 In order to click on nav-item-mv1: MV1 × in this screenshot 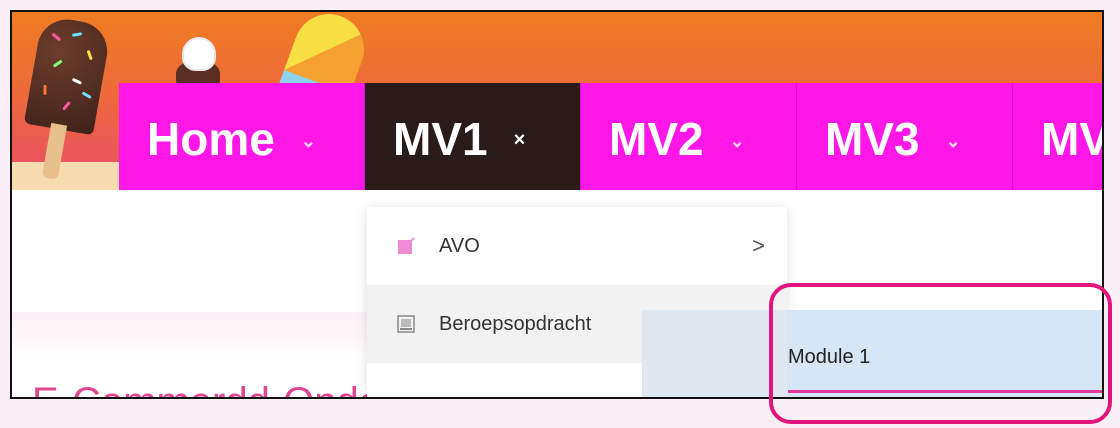, I will do `click(473, 136)`.